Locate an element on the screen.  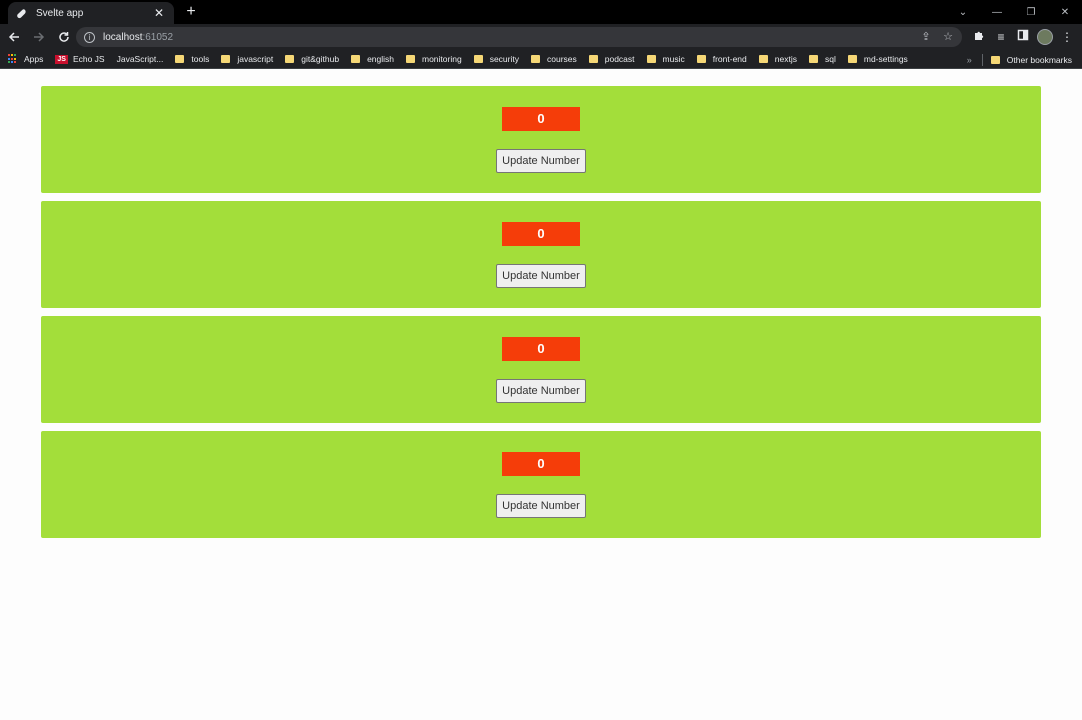
bookmark-echo-js: JS Echo JS is located at coordinates (80, 59).